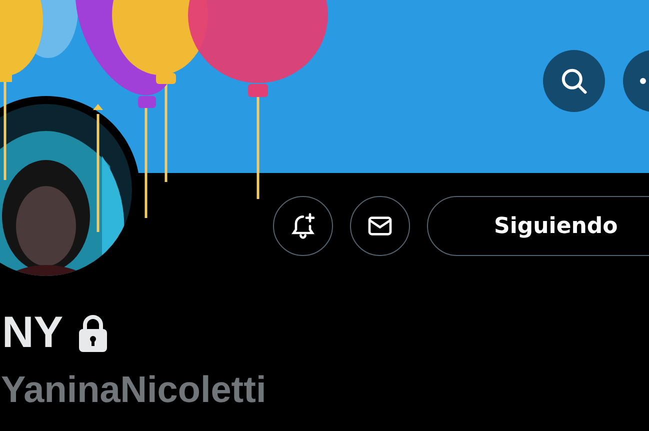  What do you see at coordinates (303, 226) in the screenshot?
I see `bell-plus-icon` at bounding box center [303, 226].